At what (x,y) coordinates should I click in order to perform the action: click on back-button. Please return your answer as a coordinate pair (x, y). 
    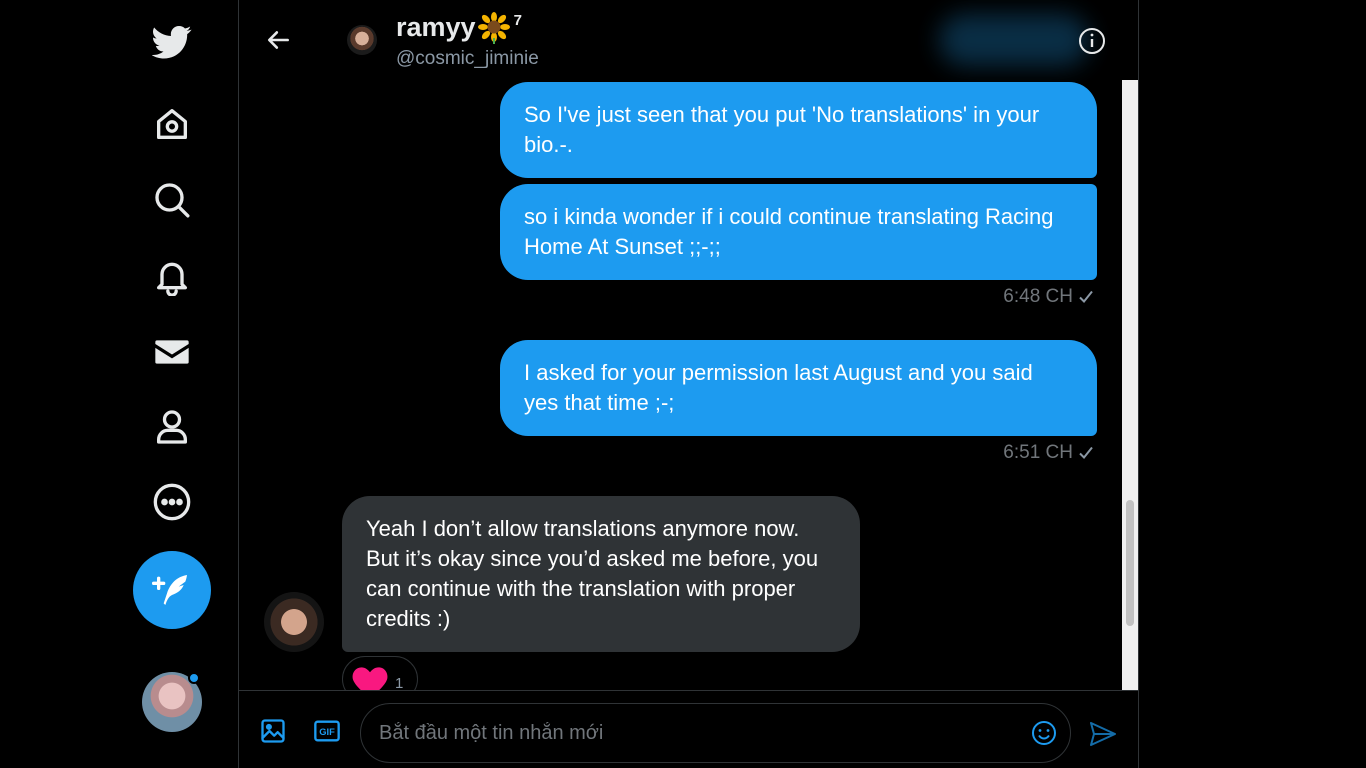
    Looking at the image, I should click on (279, 40).